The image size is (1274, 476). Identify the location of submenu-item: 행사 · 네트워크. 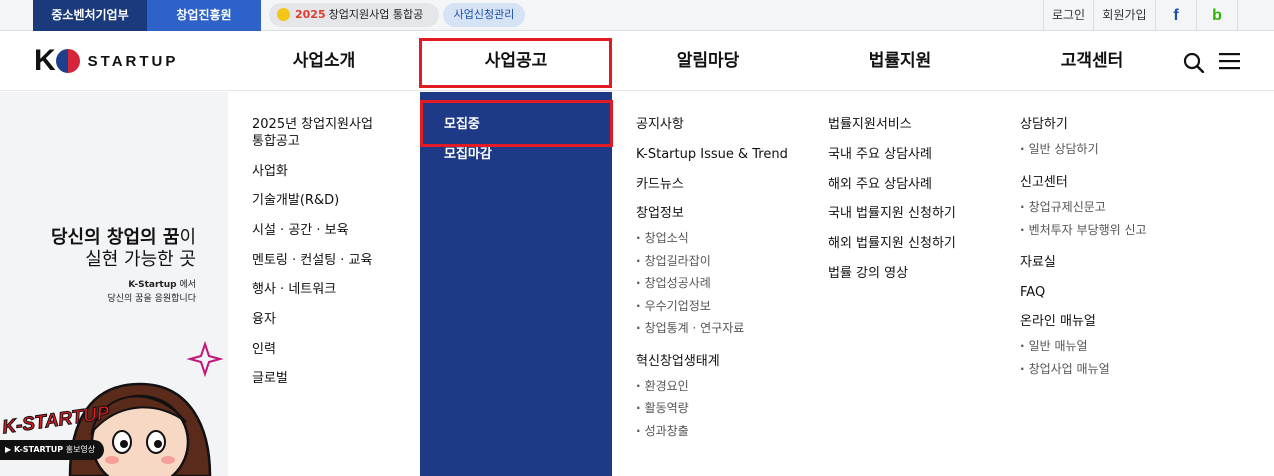
(294, 289).